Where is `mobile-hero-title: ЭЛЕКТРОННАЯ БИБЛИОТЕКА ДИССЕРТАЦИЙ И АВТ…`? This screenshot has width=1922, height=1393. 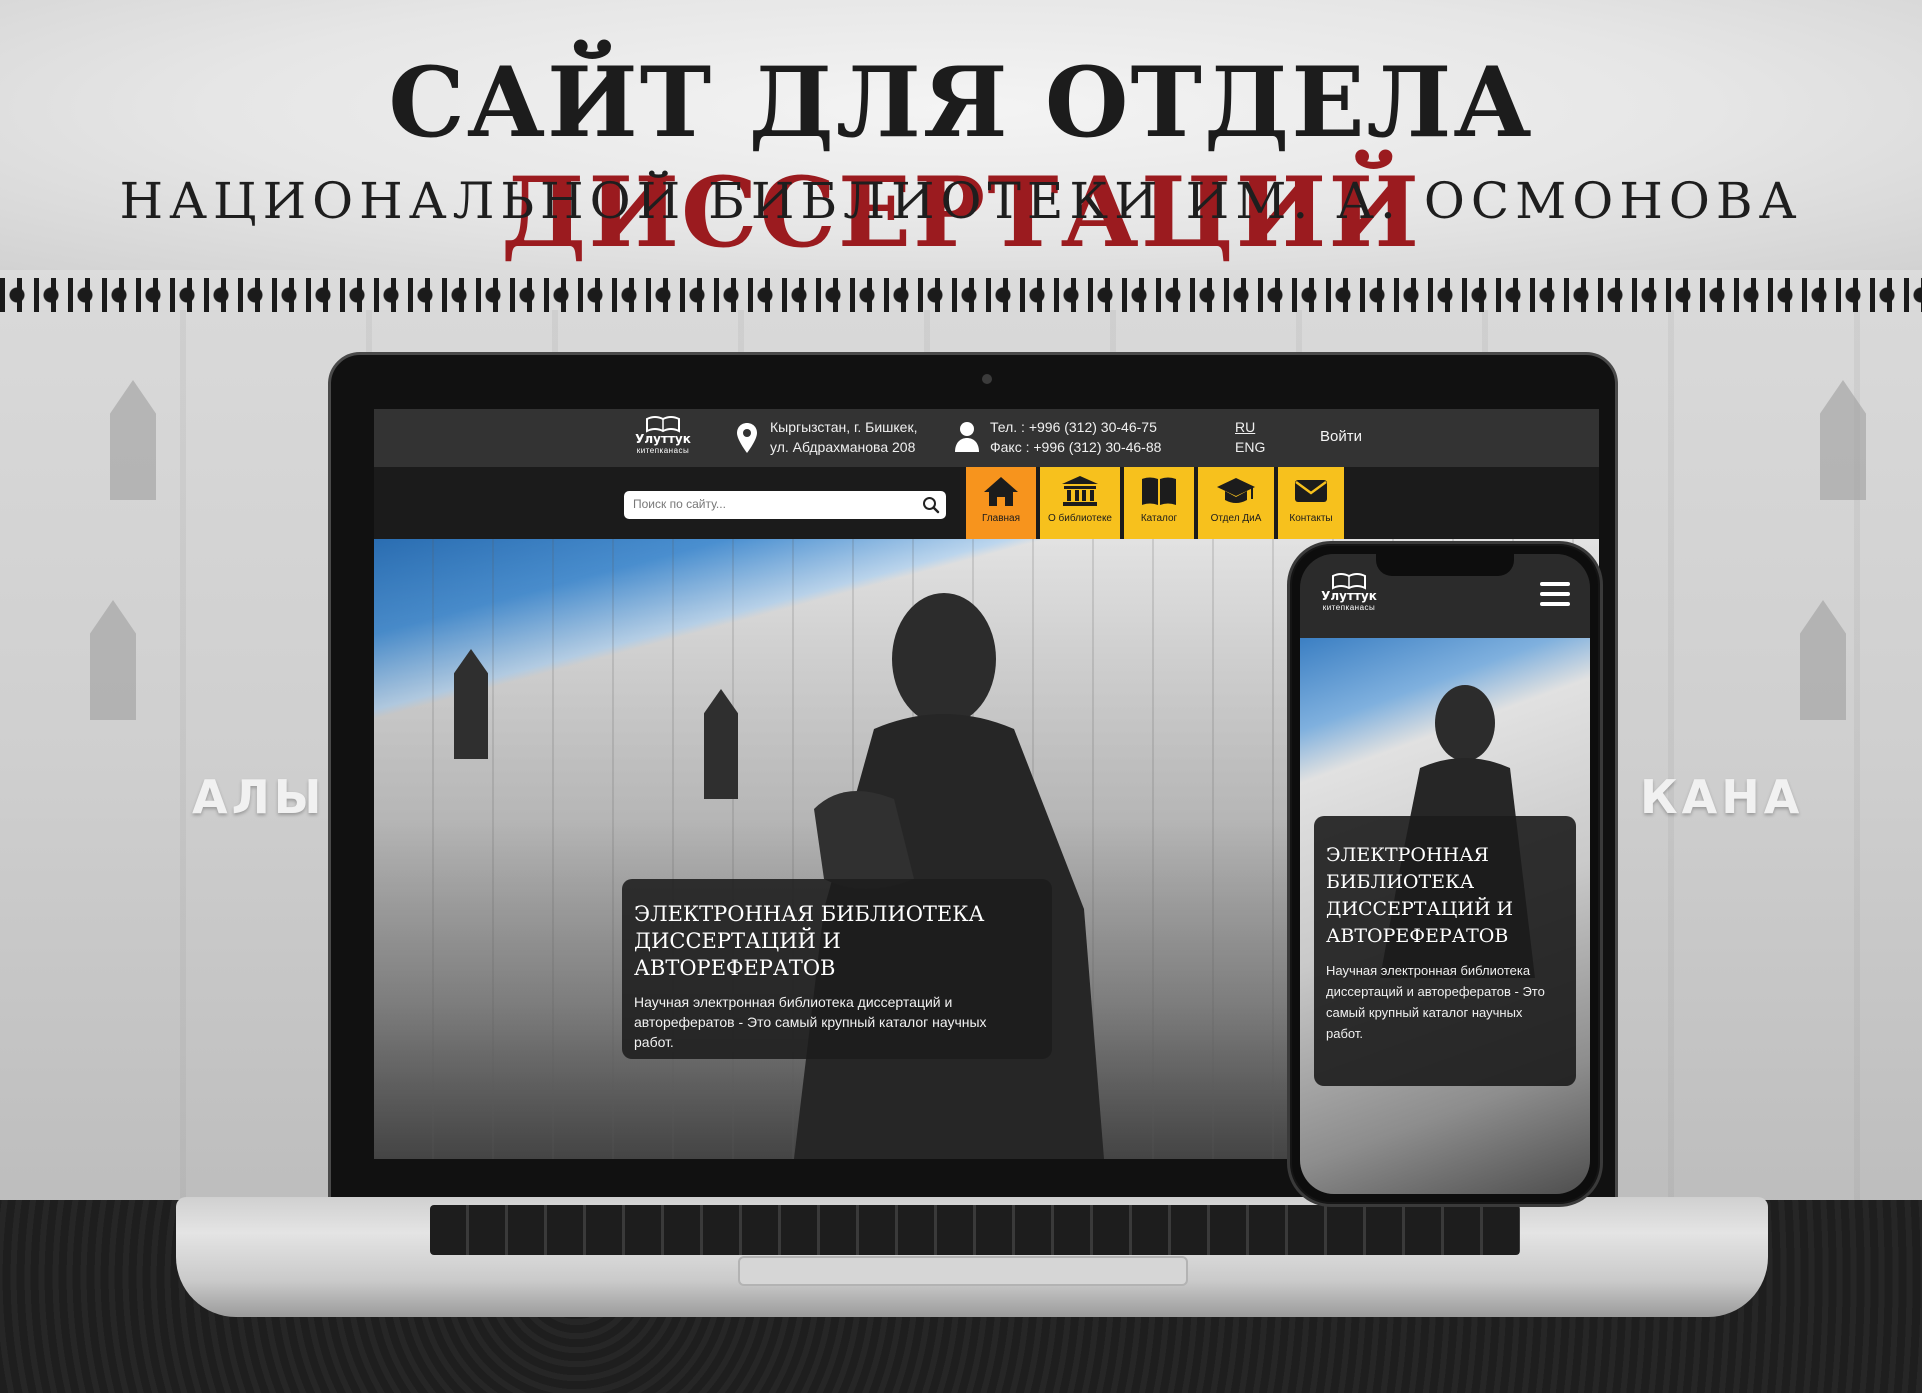
mobile-hero-title: ЭЛЕКТРОННАЯ БИБЛИОТЕКА ДИССЕРТАЦИЙ И АВТ… is located at coordinates (1445, 896).